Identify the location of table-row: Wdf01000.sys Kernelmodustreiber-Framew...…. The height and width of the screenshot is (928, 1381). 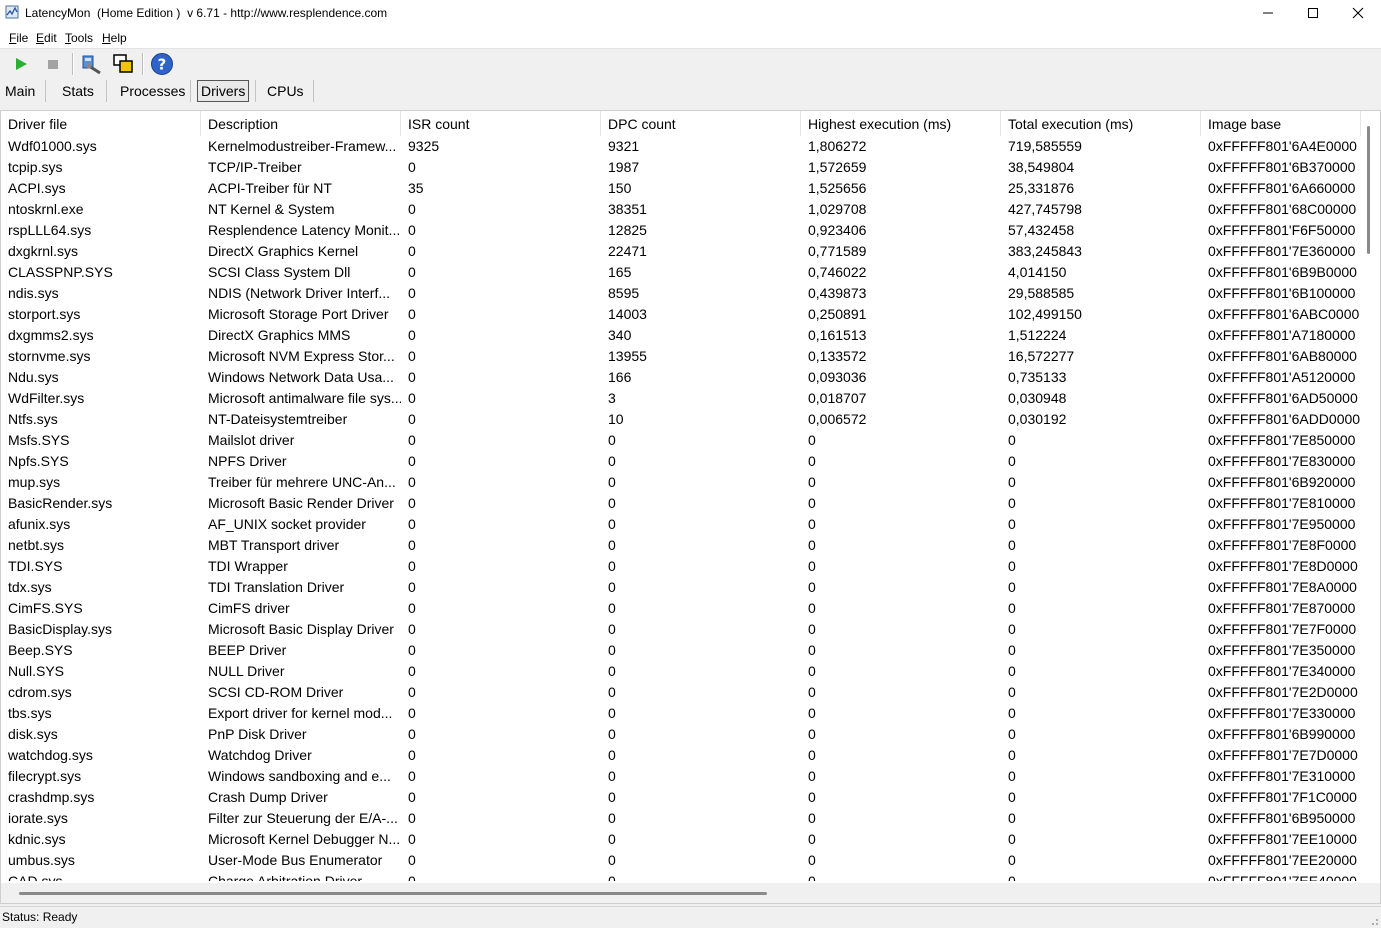
(681, 146).